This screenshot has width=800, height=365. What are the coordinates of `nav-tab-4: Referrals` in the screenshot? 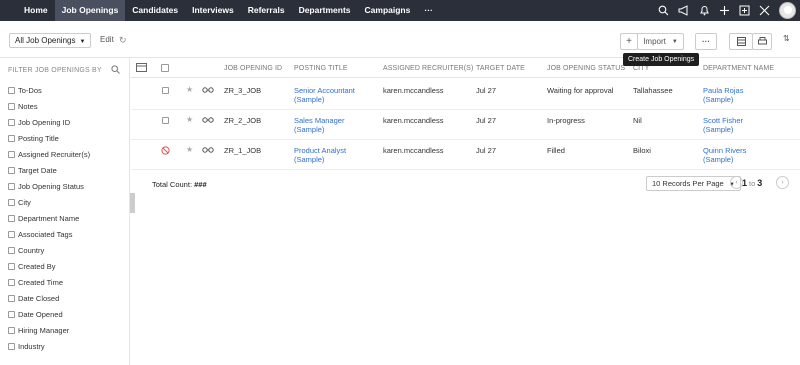 It's located at (266, 10).